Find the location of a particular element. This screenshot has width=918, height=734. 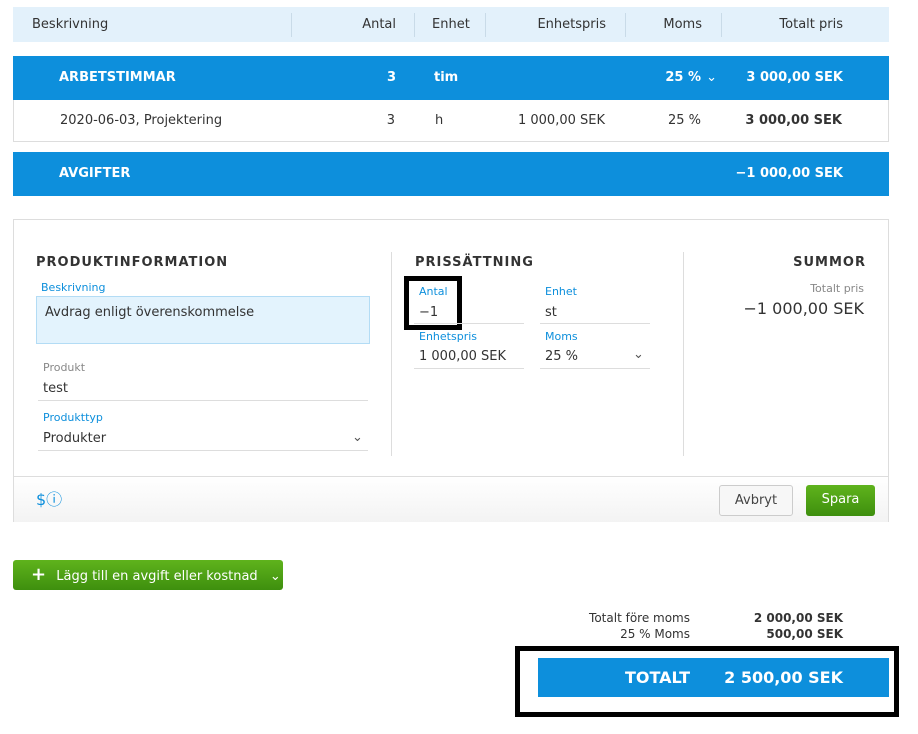

col-quantity: Antal is located at coordinates (379, 24).